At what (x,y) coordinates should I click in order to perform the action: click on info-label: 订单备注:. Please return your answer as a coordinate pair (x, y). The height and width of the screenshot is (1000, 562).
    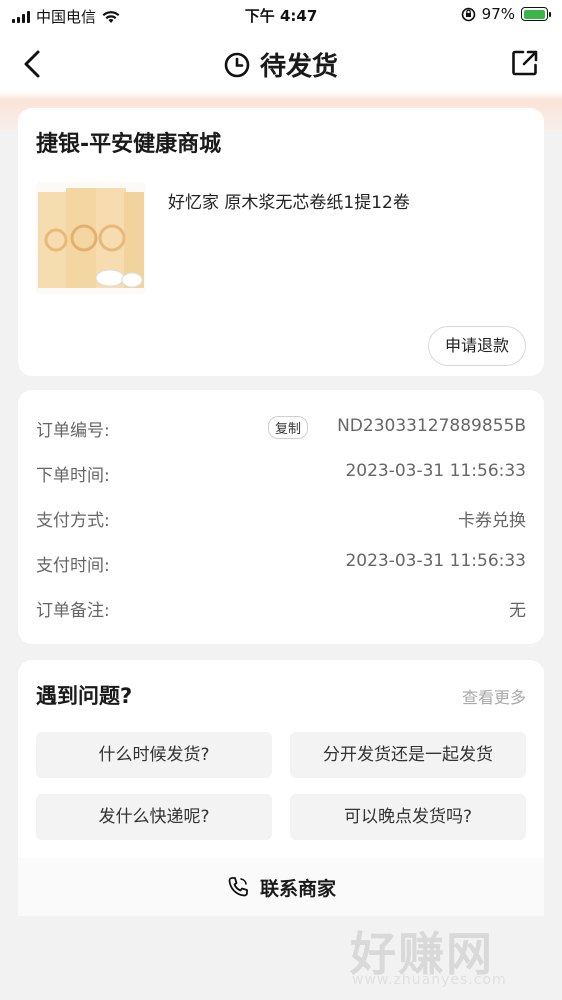
    Looking at the image, I should click on (73, 611).